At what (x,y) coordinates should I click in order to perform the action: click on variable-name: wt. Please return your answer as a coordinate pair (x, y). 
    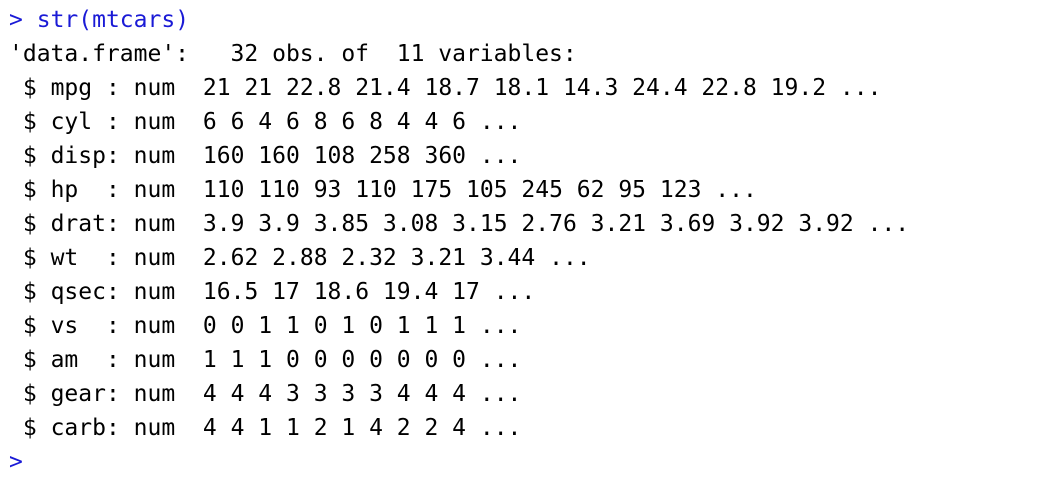
    Looking at the image, I should click on (78, 258).